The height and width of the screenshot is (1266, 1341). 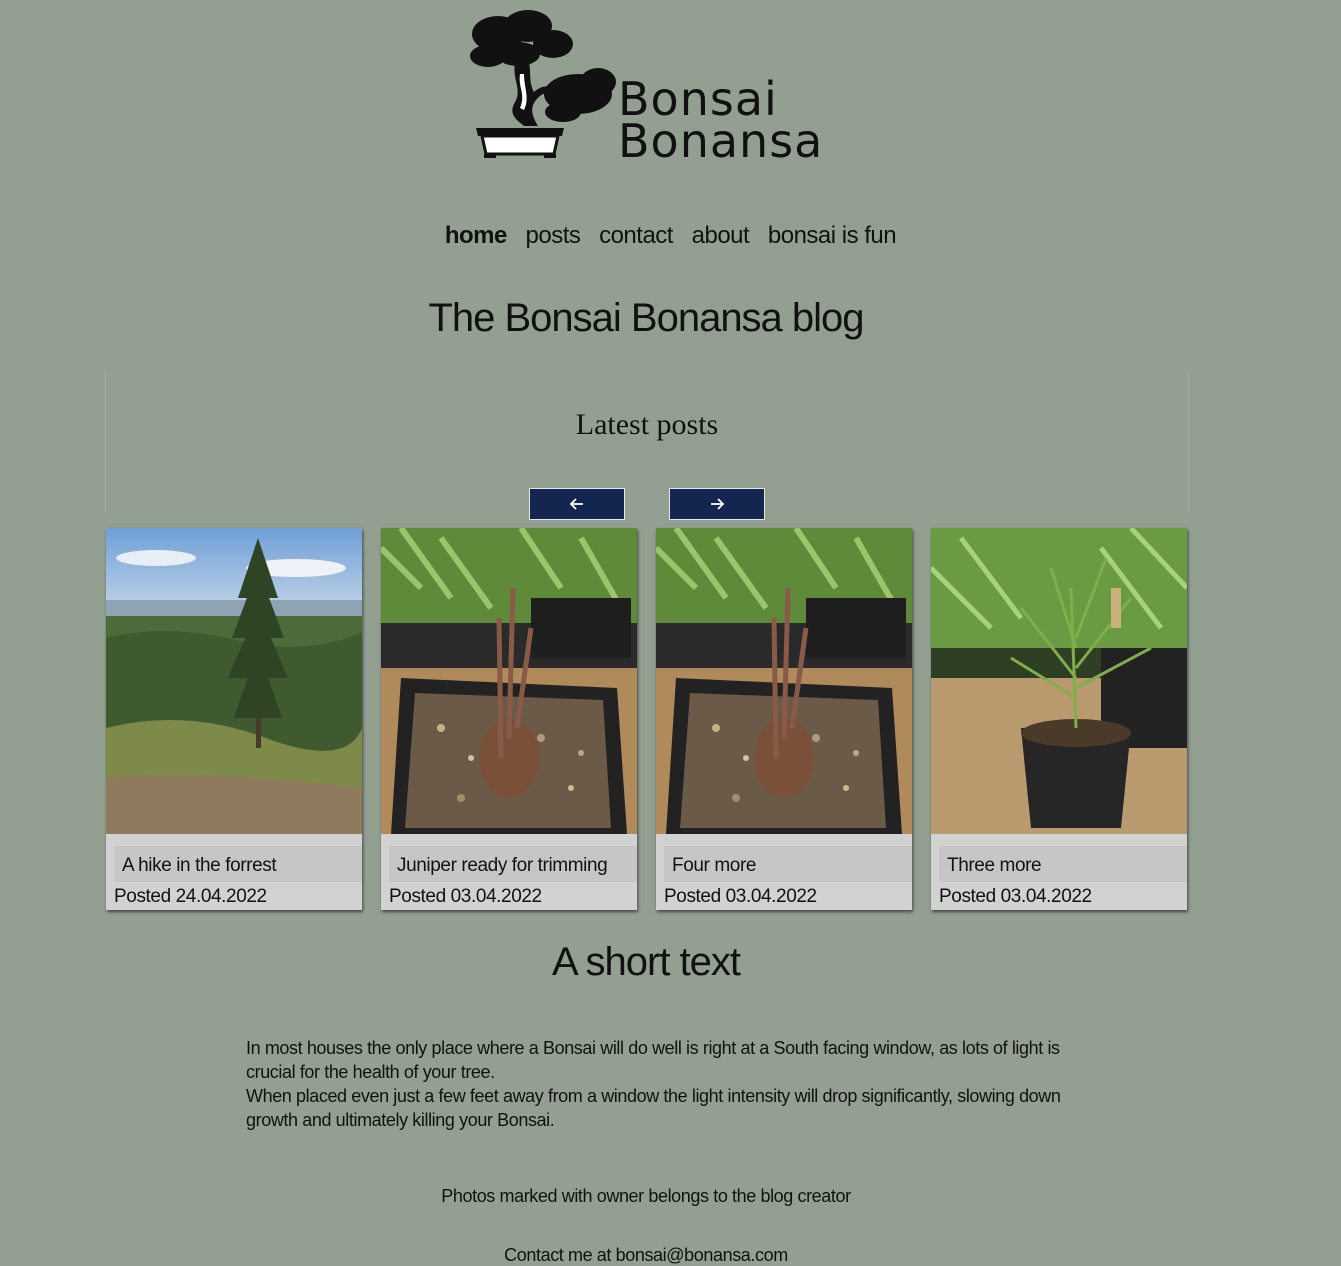 I want to click on post-title: Juniper ready for trimming, so click(x=513, y=864).